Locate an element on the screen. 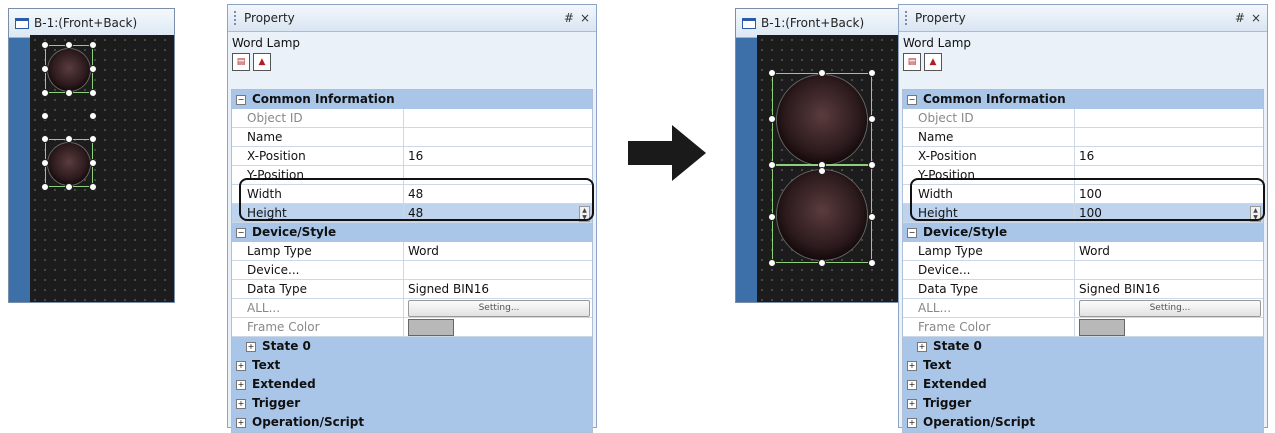 The height and width of the screenshot is (433, 1275). row-width: Width 48 is located at coordinates (412, 194).